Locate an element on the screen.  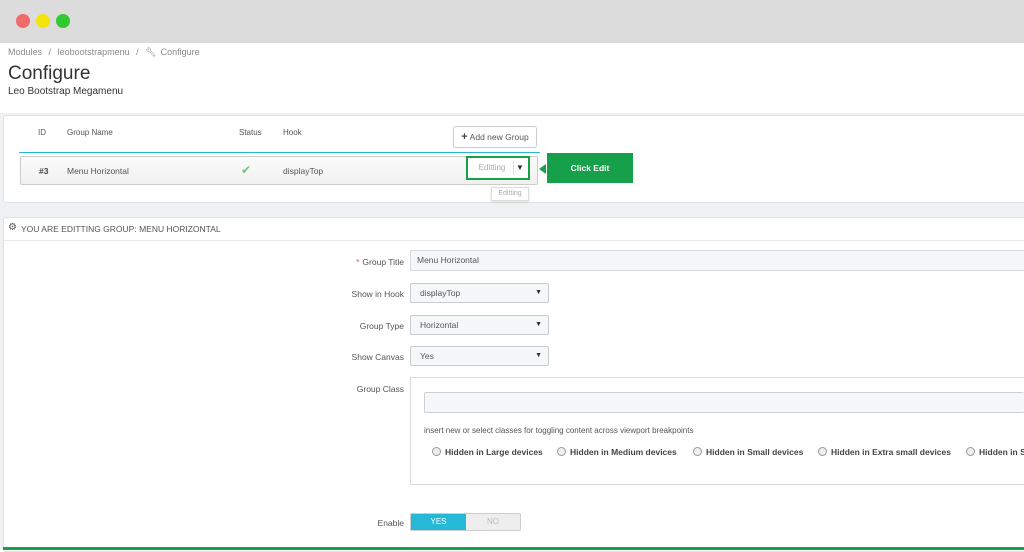
show-canvas-select: Yes ▼ is located at coordinates (479, 356).